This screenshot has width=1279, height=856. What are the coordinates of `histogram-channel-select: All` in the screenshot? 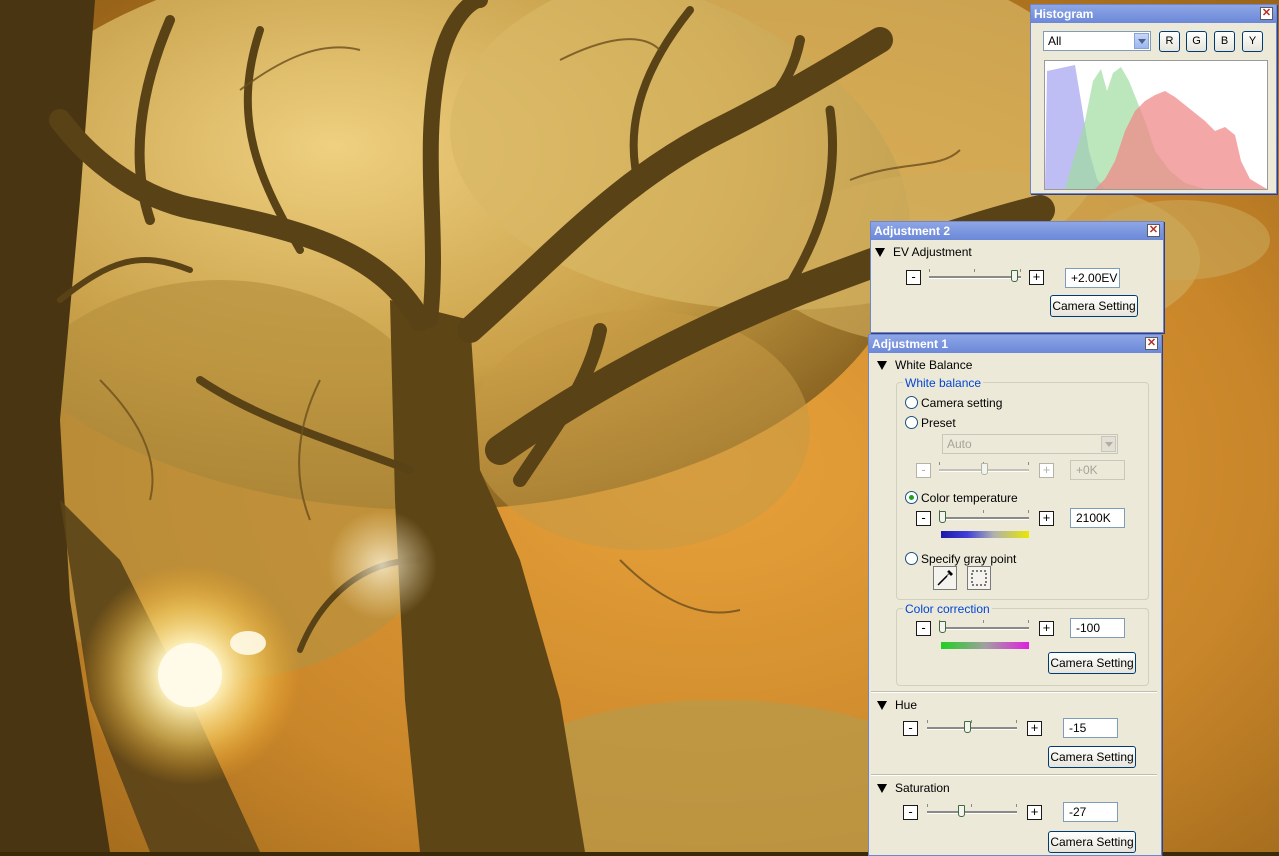 It's located at (1097, 41).